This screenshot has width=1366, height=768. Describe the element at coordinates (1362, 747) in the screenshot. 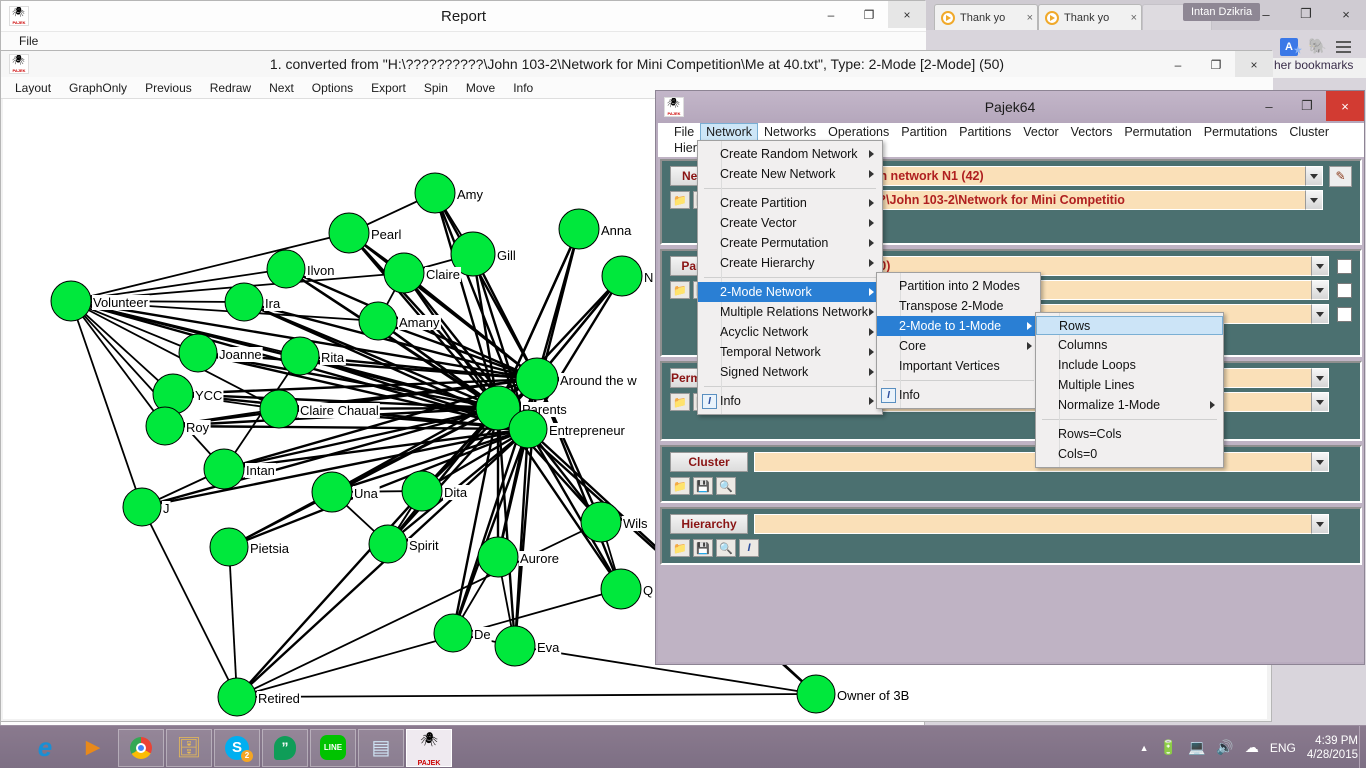

I see `show-desktop-button` at that location.